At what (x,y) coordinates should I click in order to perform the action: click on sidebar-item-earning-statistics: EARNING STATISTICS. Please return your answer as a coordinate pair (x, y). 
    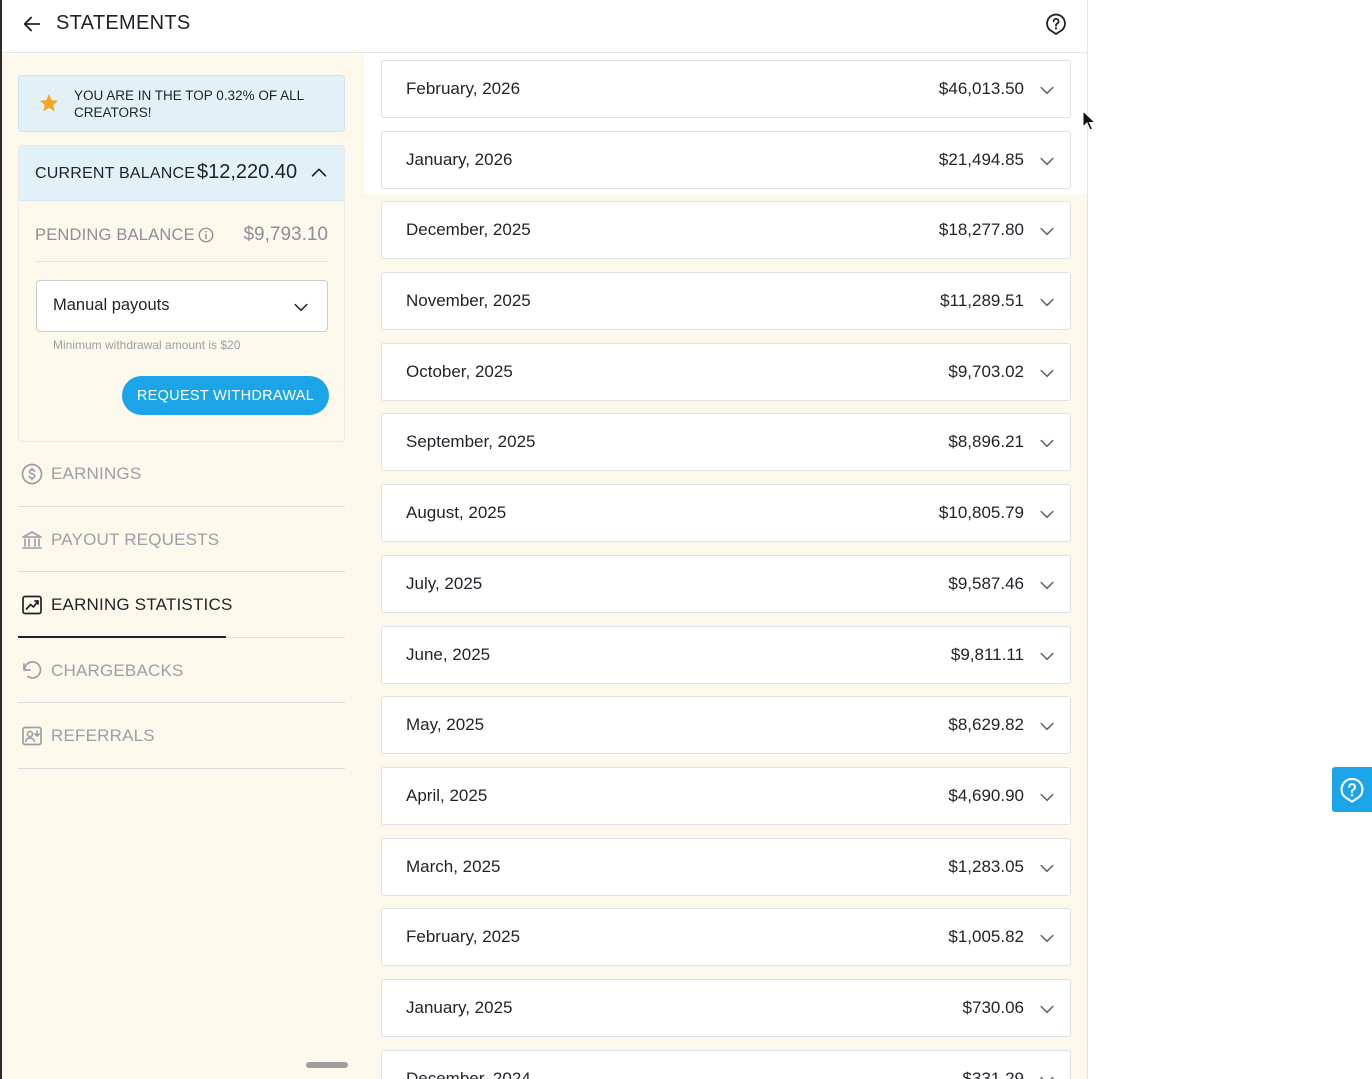
    Looking at the image, I should click on (181, 605).